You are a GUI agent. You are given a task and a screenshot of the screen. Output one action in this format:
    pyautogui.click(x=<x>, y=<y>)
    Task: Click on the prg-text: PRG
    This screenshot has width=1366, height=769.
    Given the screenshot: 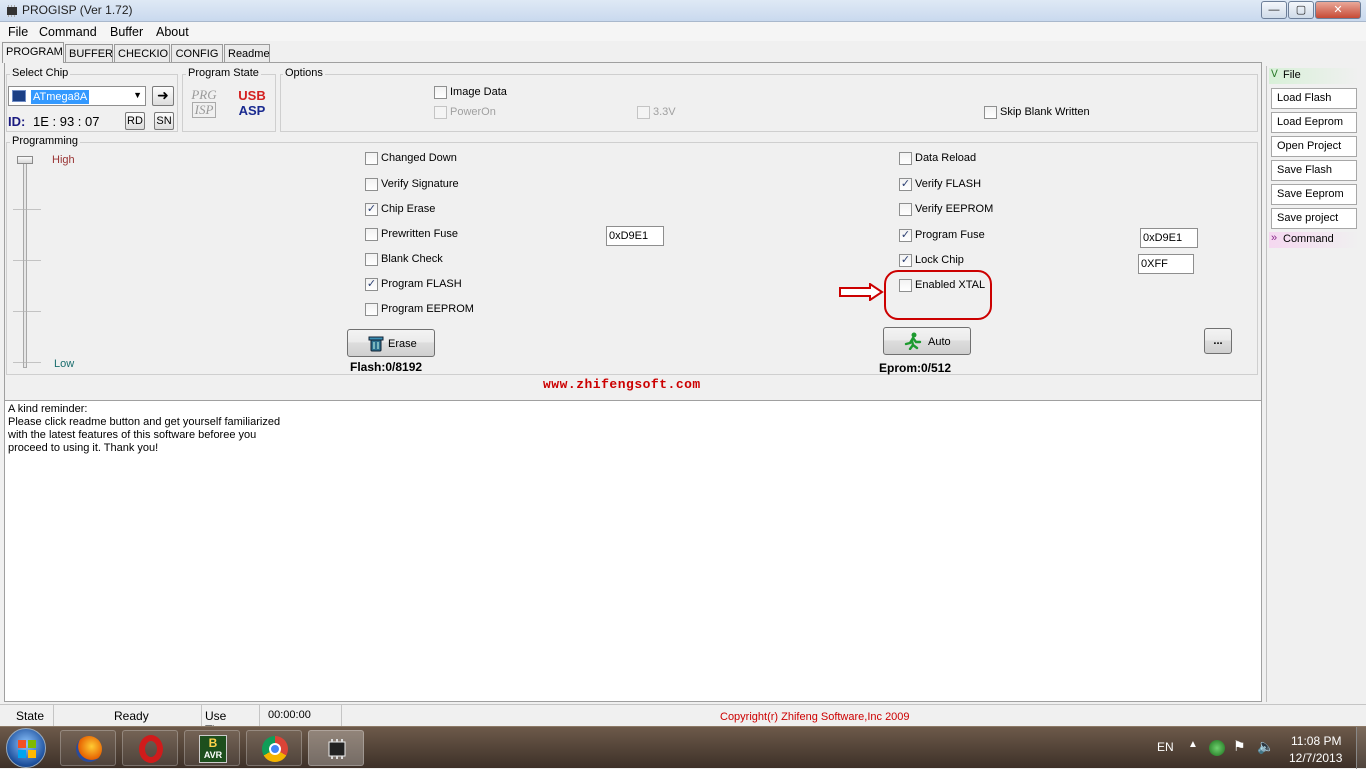 What is the action you would take?
    pyautogui.click(x=204, y=94)
    